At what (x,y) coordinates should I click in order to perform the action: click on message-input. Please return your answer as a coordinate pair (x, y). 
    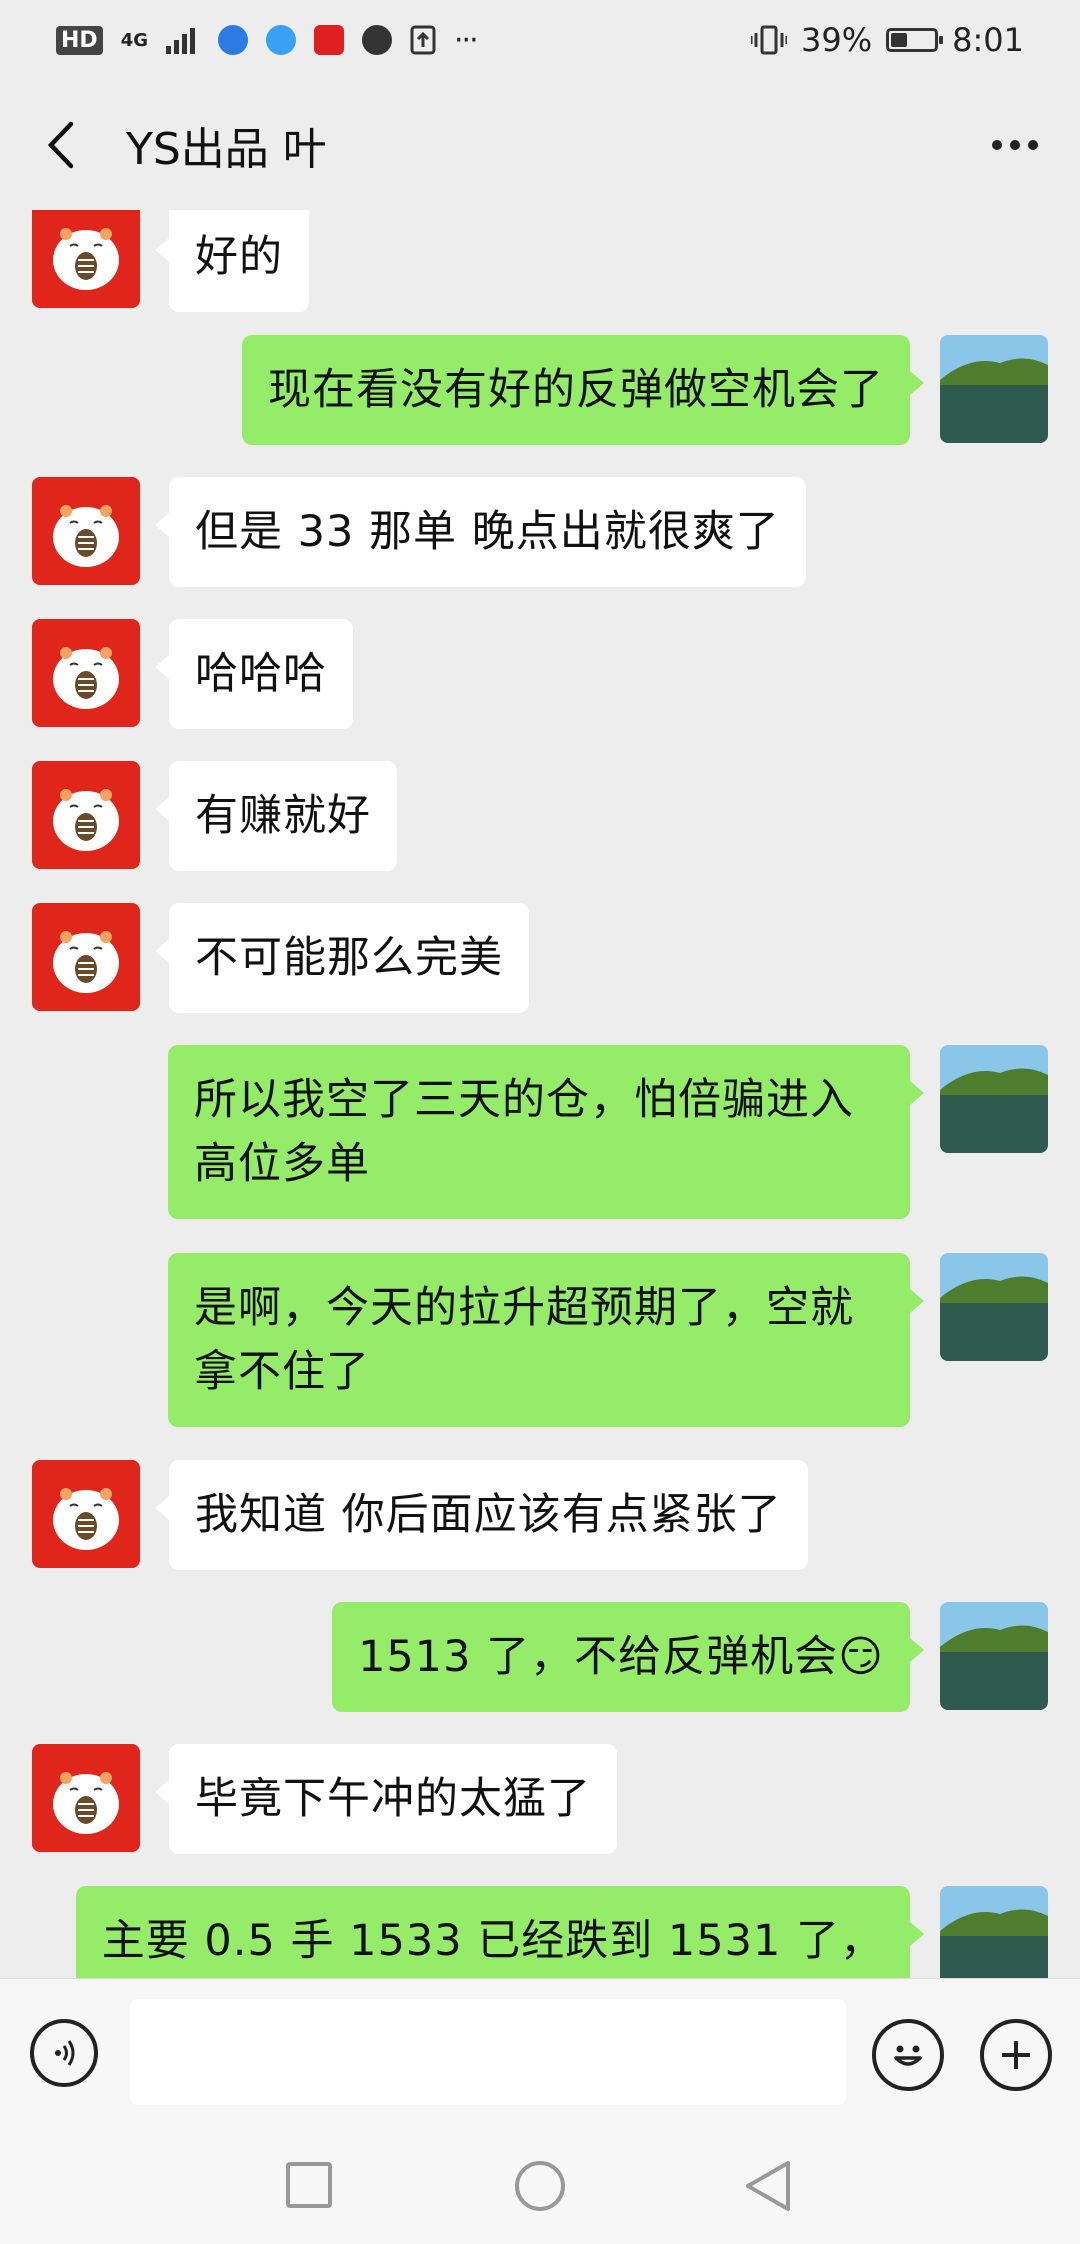
    Looking at the image, I should click on (488, 2052).